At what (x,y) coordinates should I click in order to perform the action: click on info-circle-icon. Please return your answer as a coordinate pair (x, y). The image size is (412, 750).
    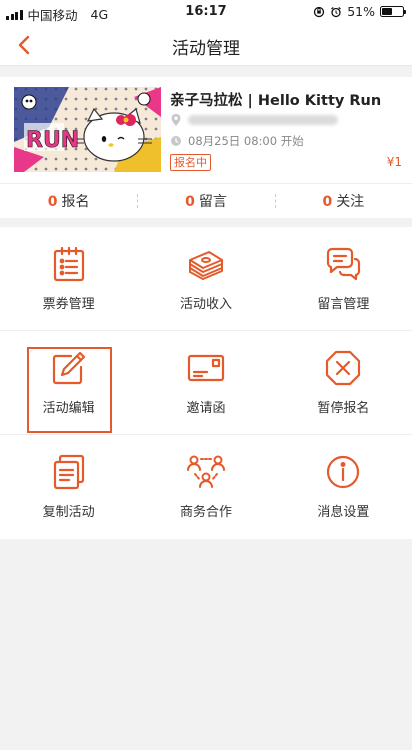
    Looking at the image, I should click on (343, 472).